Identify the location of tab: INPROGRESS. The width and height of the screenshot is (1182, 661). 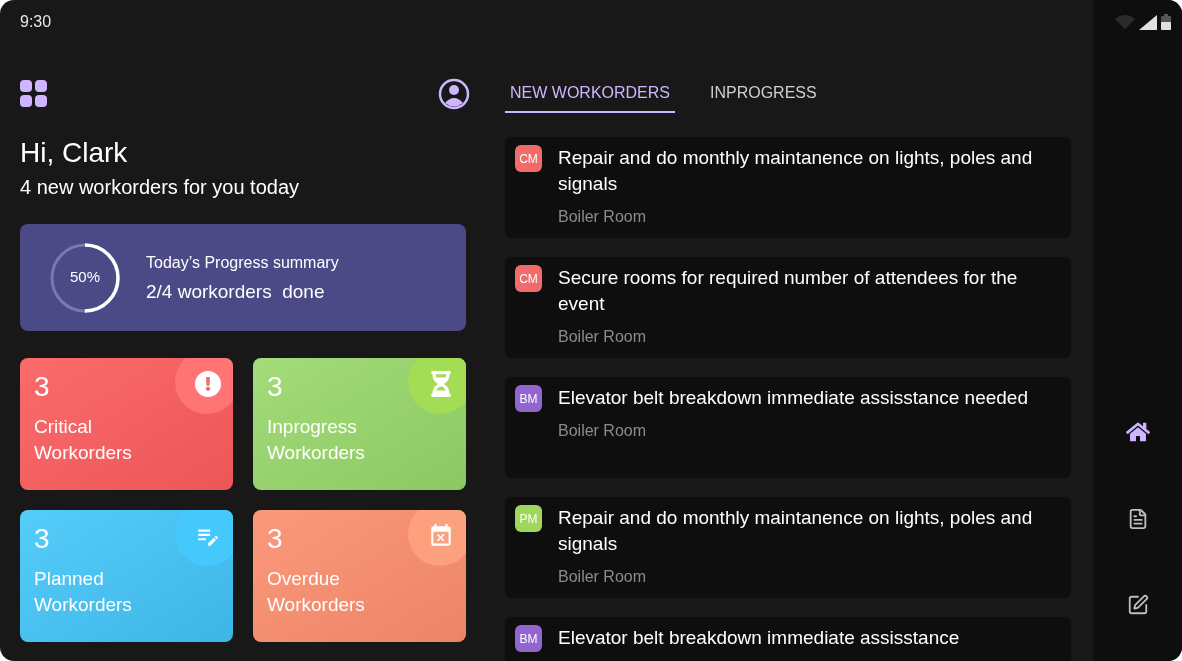
(763, 97).